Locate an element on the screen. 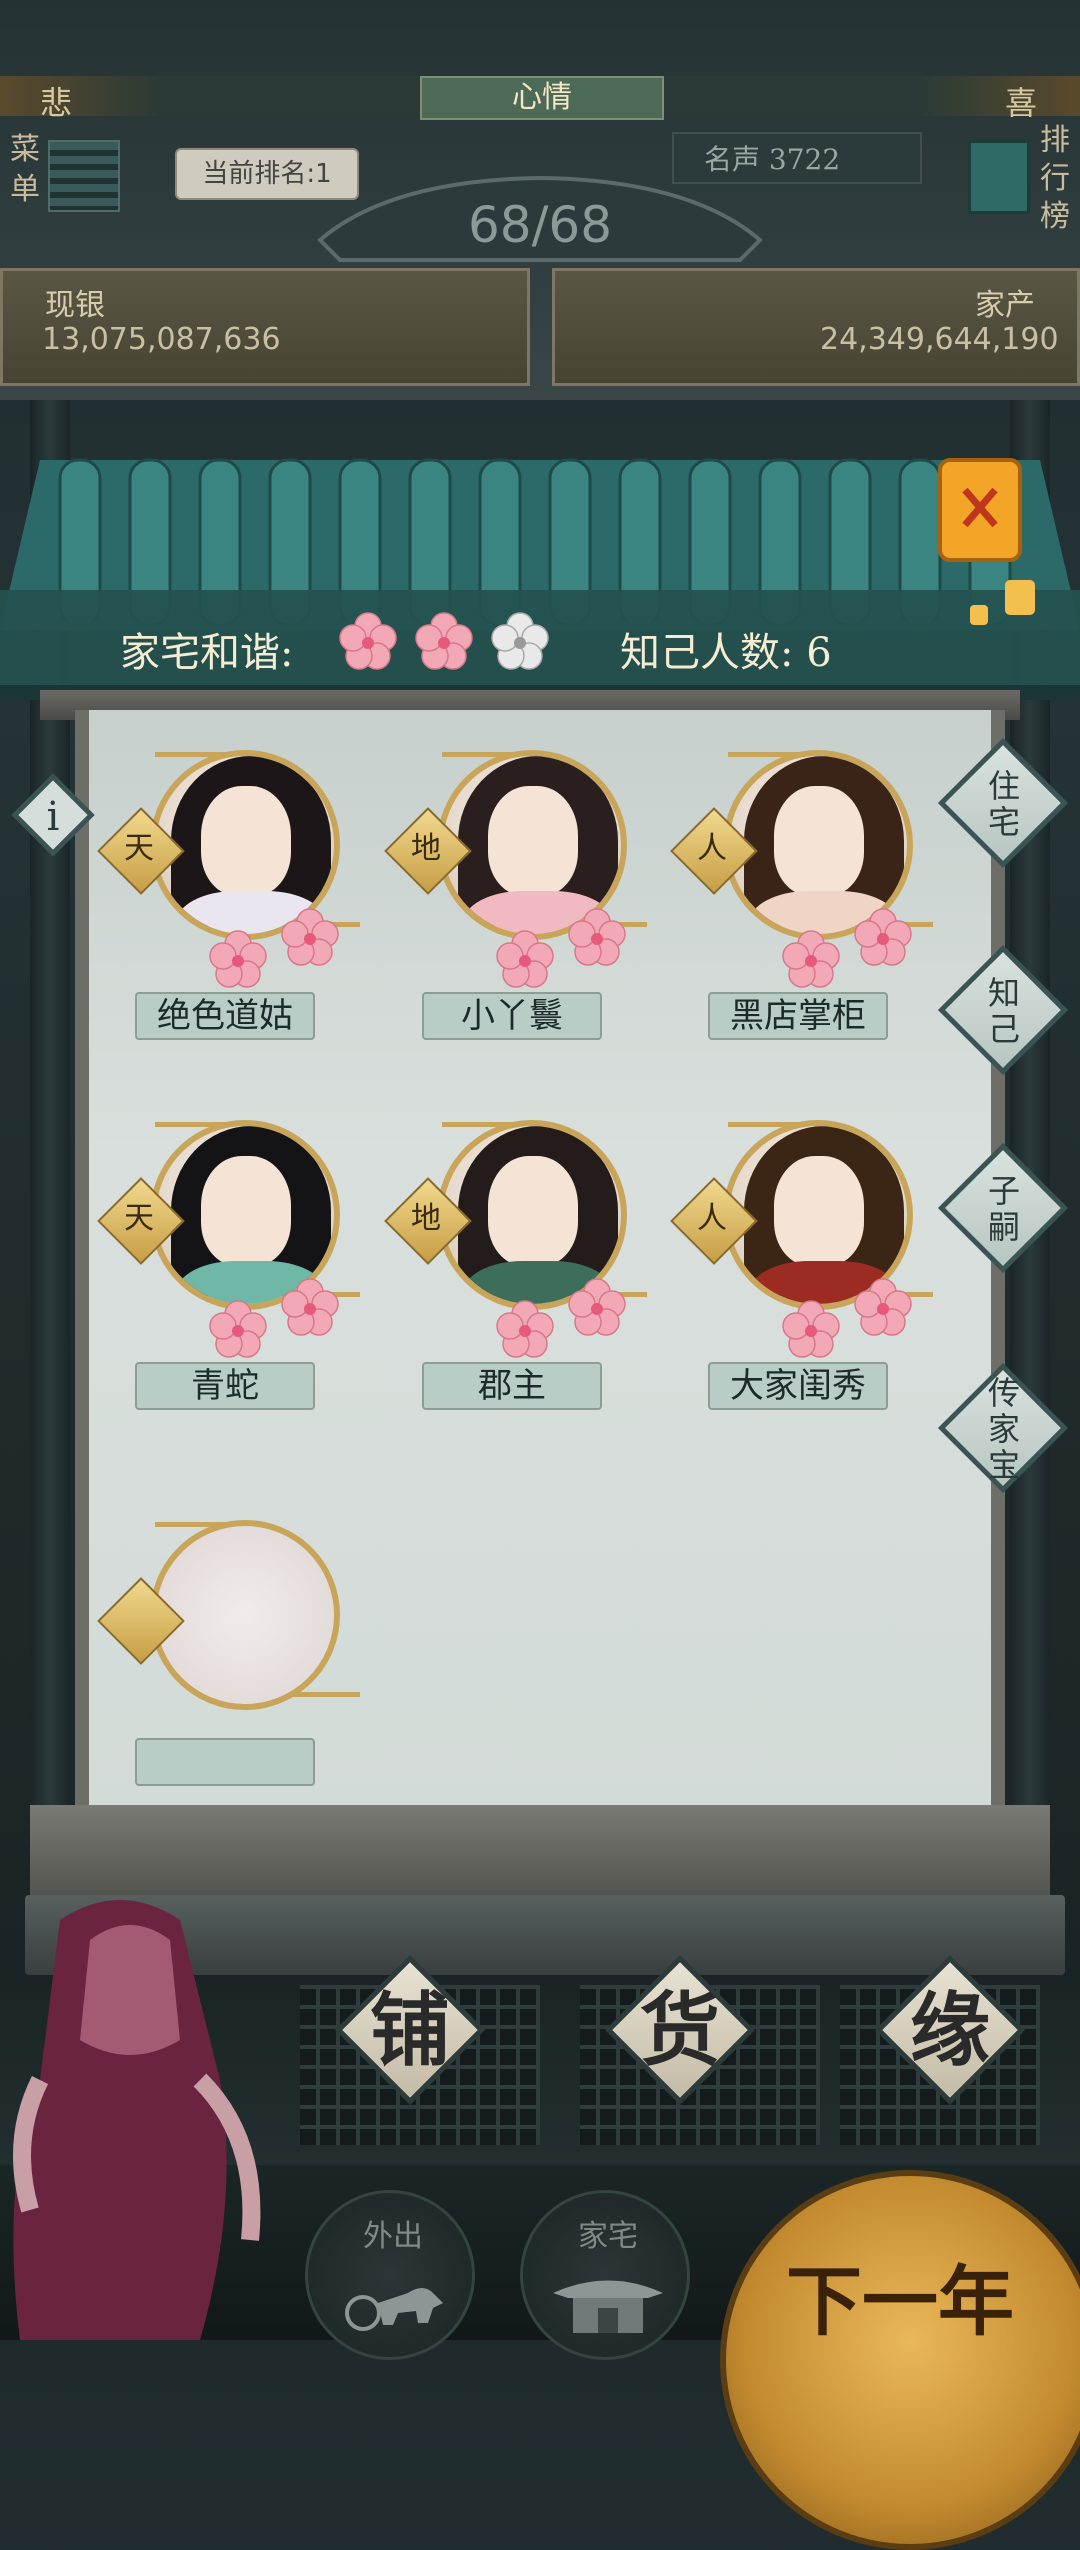 Image resolution: width=1080 pixels, height=2550 pixels. estate-value: 24,349,644,190 is located at coordinates (939, 339).